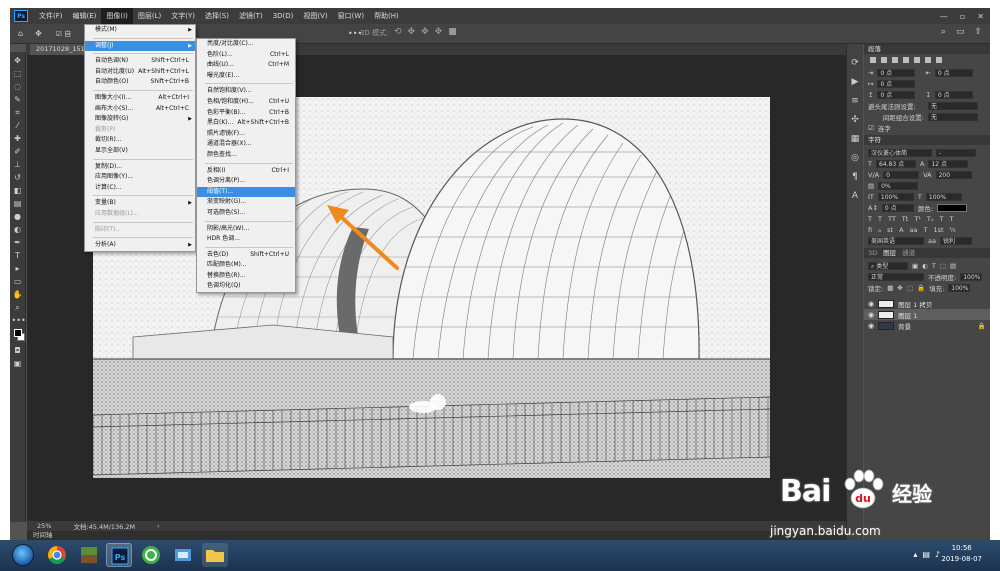 The width and height of the screenshot is (1000, 571). I want to click on status-expand-icon: ›, so click(158, 526).